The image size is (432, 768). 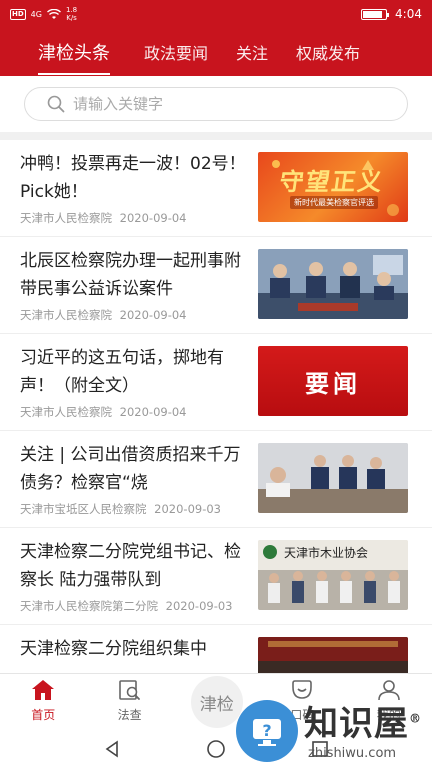 I want to click on nav-label: 首页, so click(x=43, y=715).